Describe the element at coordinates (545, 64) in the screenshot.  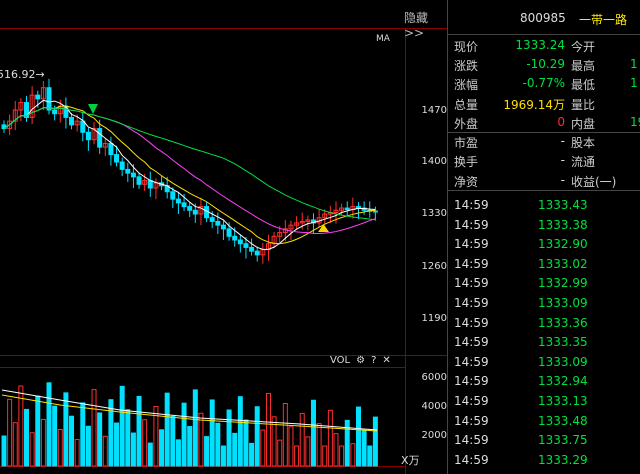
I see `quote-value: -10.29` at that location.